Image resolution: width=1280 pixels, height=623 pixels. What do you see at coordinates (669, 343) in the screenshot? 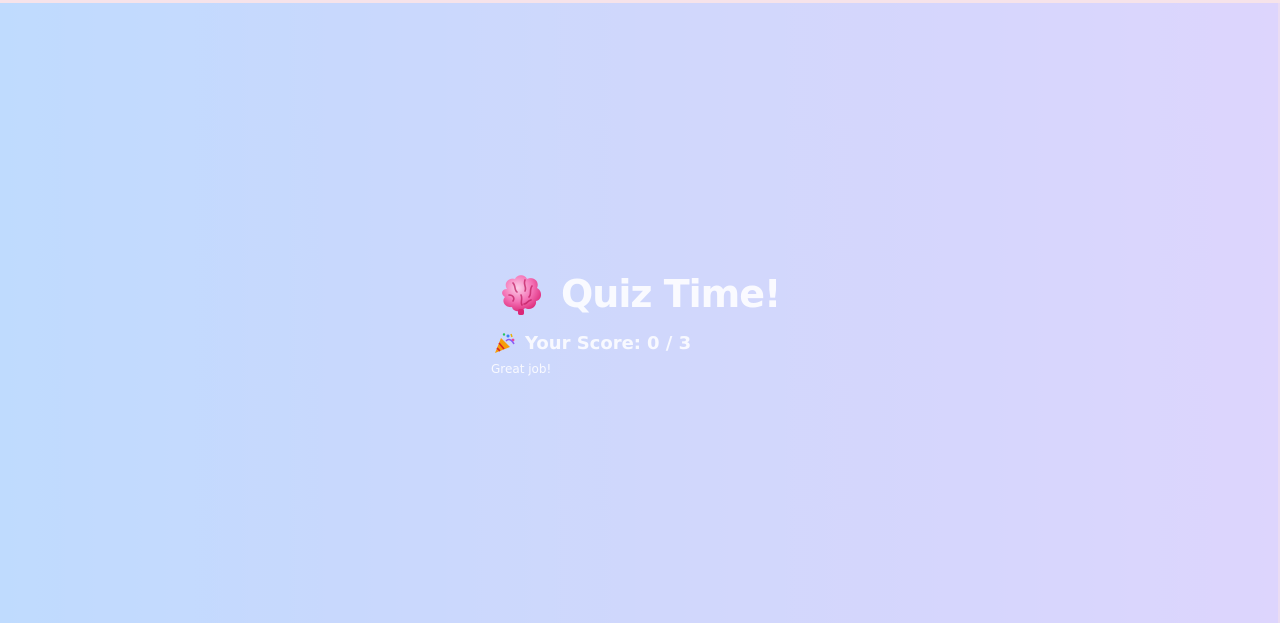
I see `score-value: 0 / 3` at bounding box center [669, 343].